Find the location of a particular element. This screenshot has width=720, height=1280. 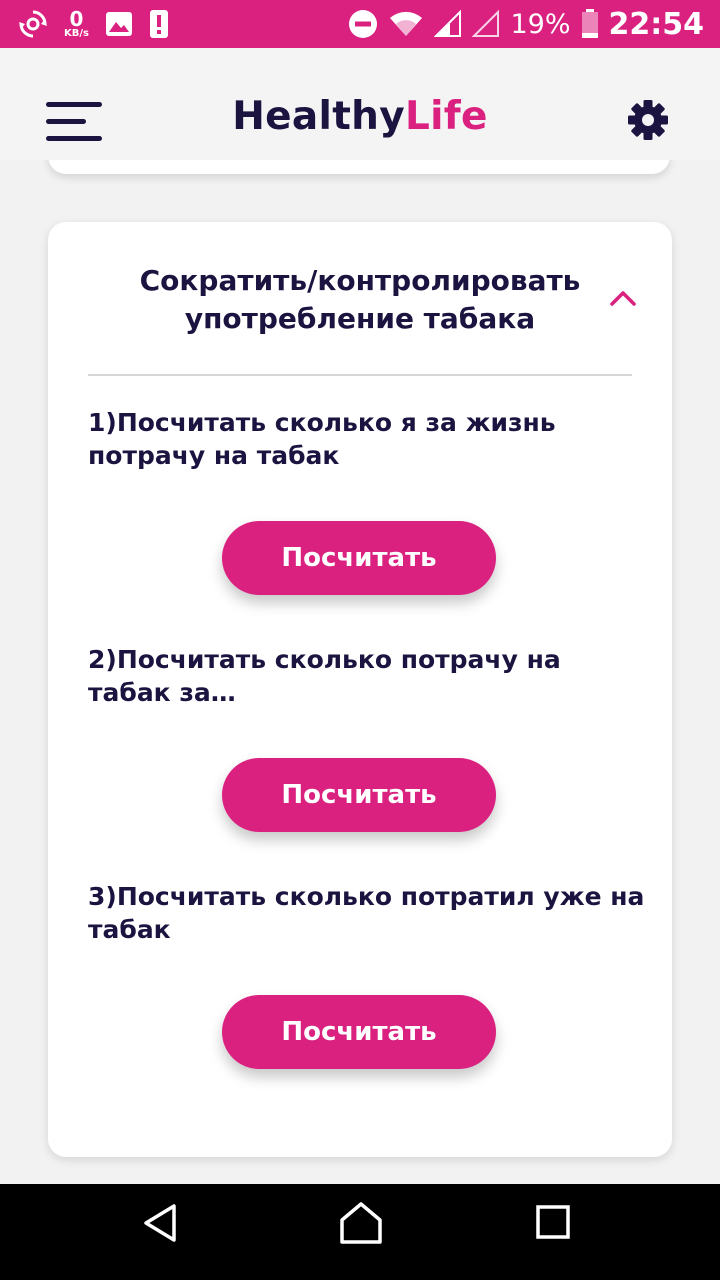

divider is located at coordinates (360, 375).